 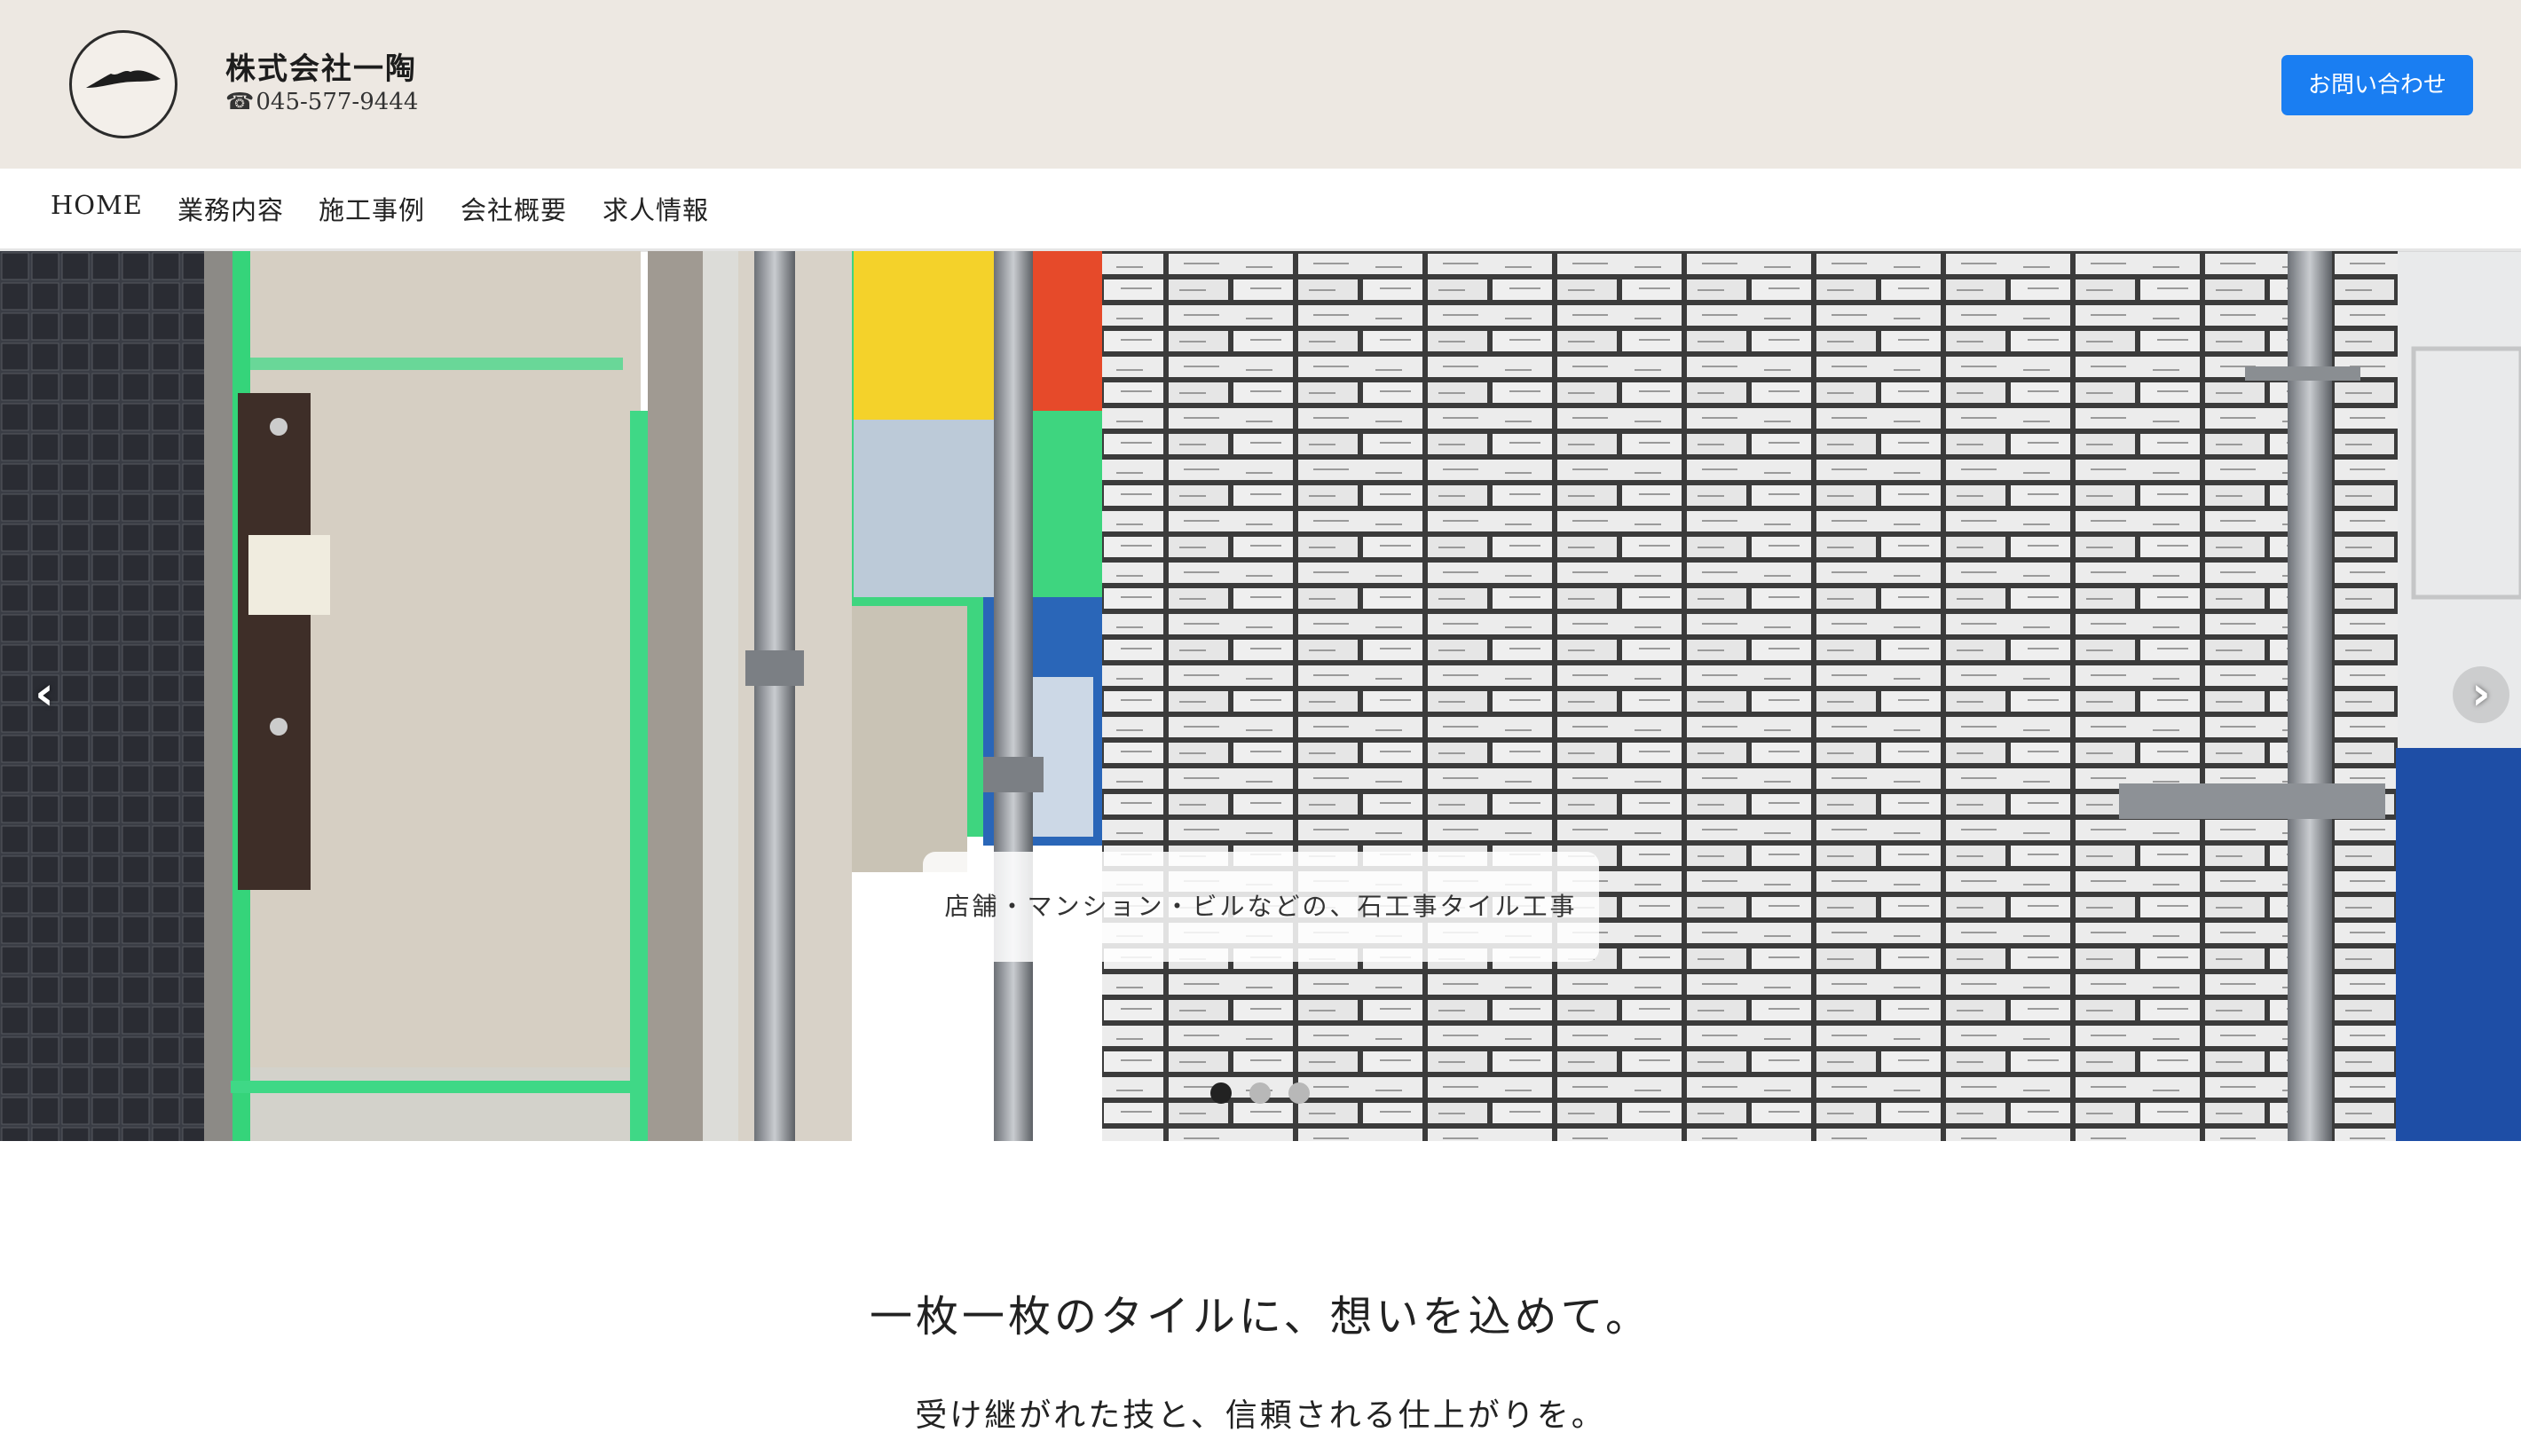 I want to click on nav-item-home: HOME, so click(x=97, y=205).